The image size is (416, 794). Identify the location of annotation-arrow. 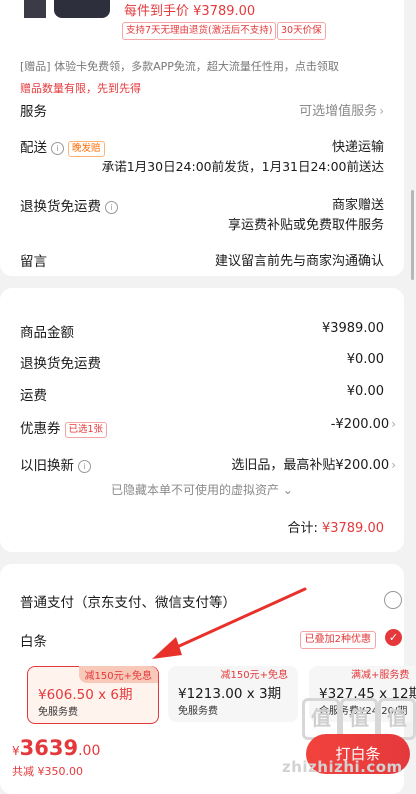
(229, 623).